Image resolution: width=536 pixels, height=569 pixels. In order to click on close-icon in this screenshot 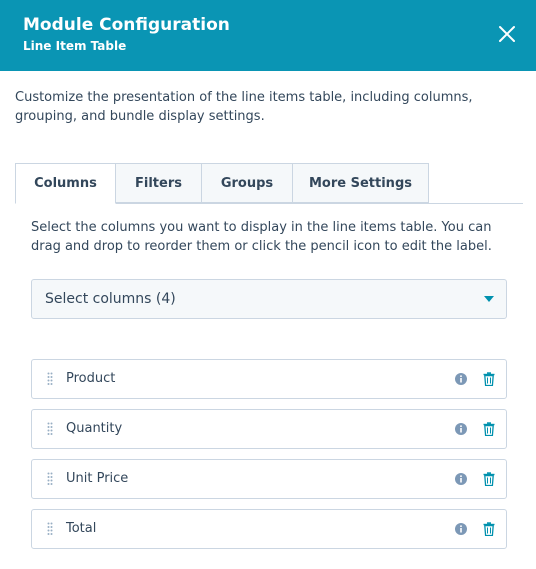, I will do `click(507, 34)`.